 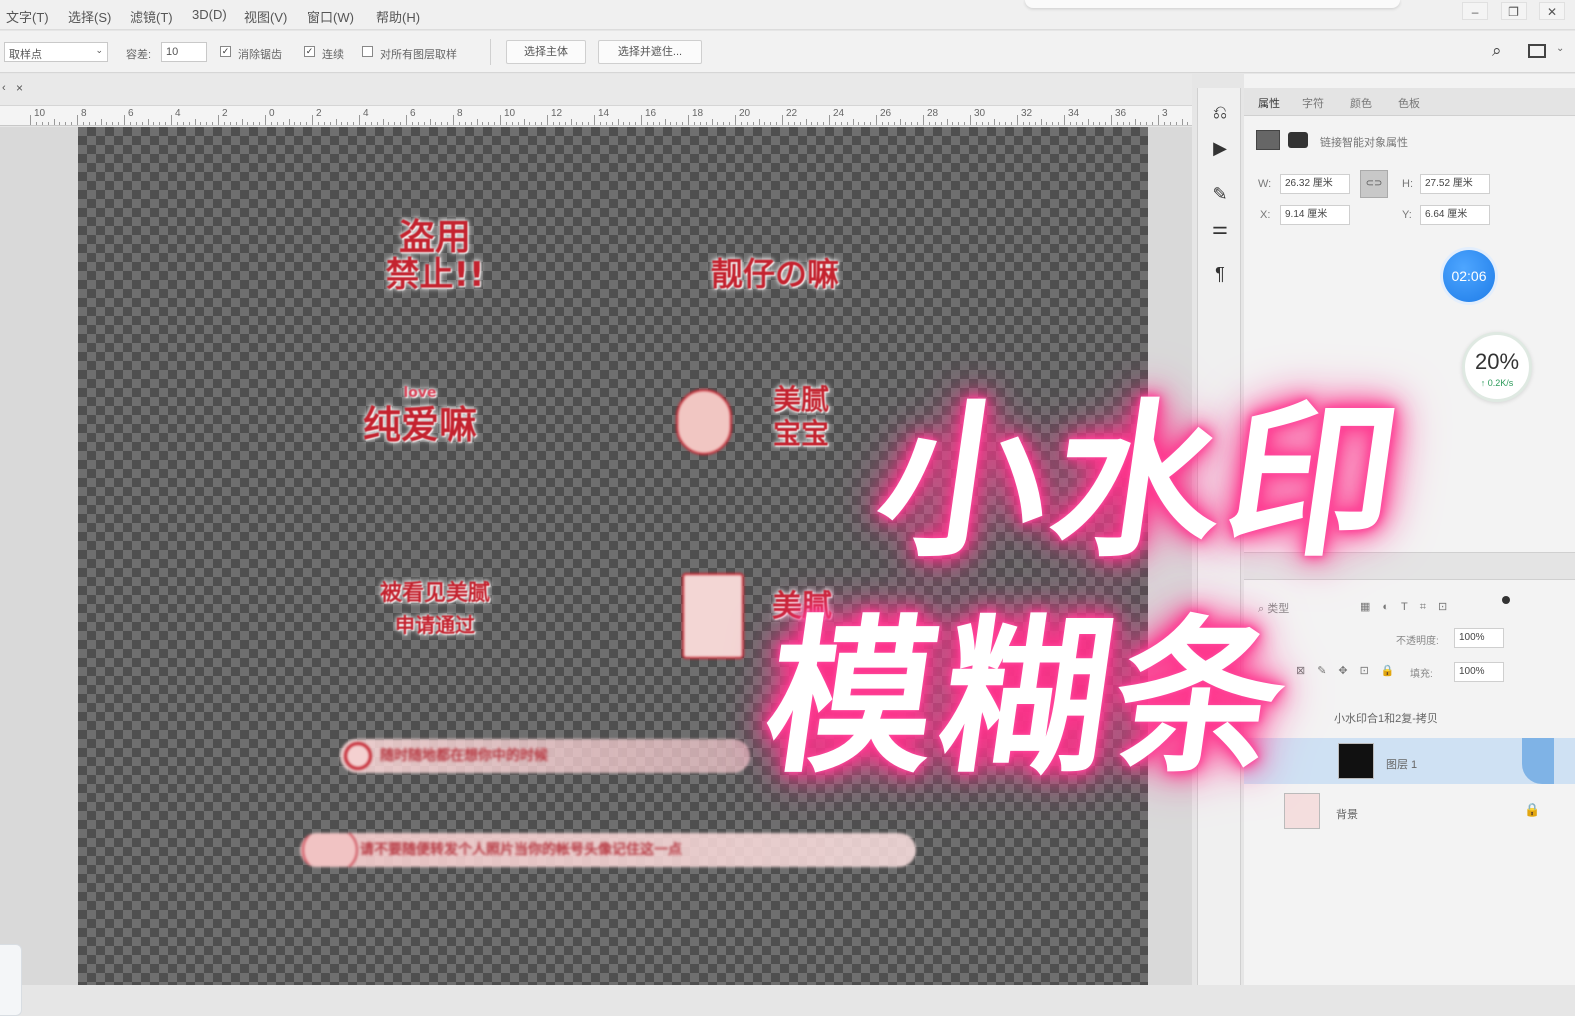 What do you see at coordinates (1374, 184) in the screenshot?
I see `link-dimensions-toggle: ⊂⊃` at bounding box center [1374, 184].